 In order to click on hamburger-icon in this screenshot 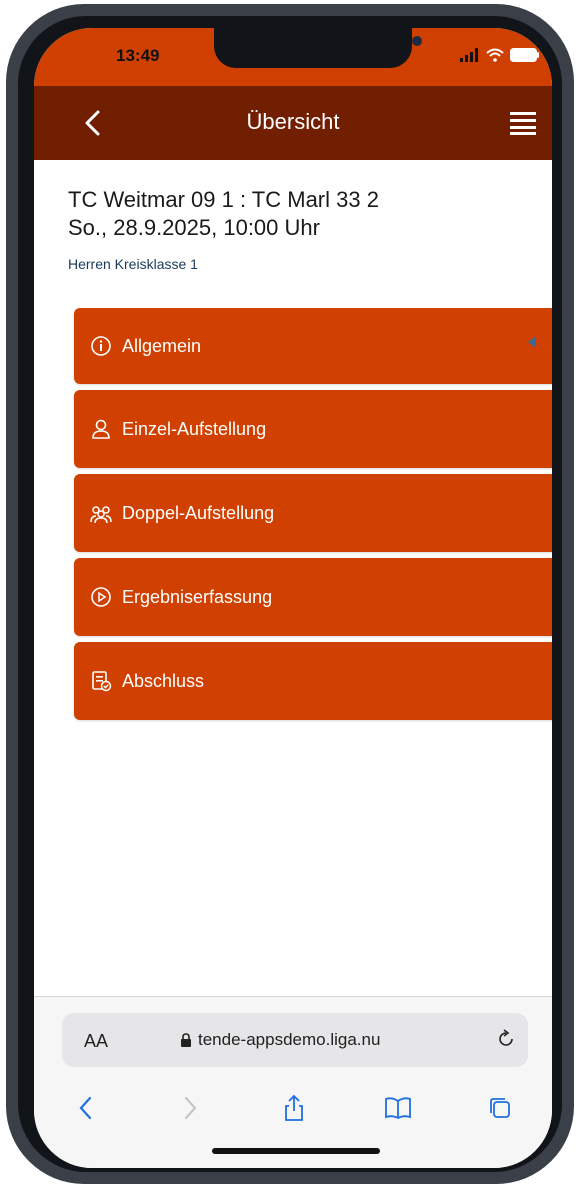, I will do `click(523, 123)`.